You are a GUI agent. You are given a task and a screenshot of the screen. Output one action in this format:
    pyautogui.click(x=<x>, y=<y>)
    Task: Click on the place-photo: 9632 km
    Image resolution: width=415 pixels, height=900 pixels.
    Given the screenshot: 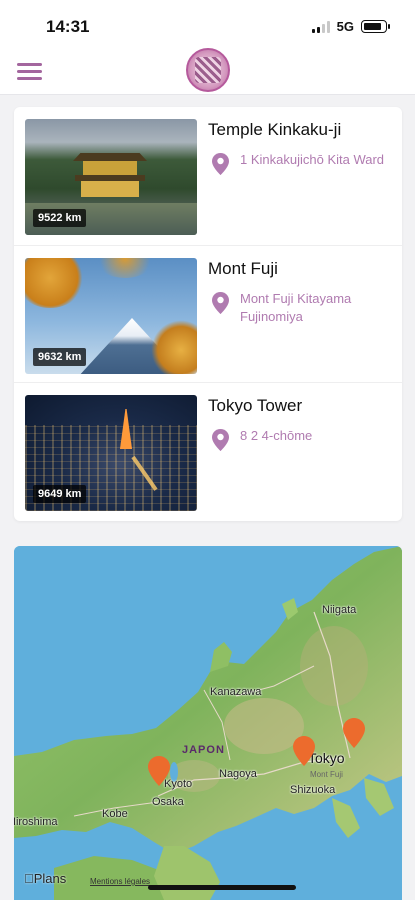 What is the action you would take?
    pyautogui.click(x=111, y=316)
    